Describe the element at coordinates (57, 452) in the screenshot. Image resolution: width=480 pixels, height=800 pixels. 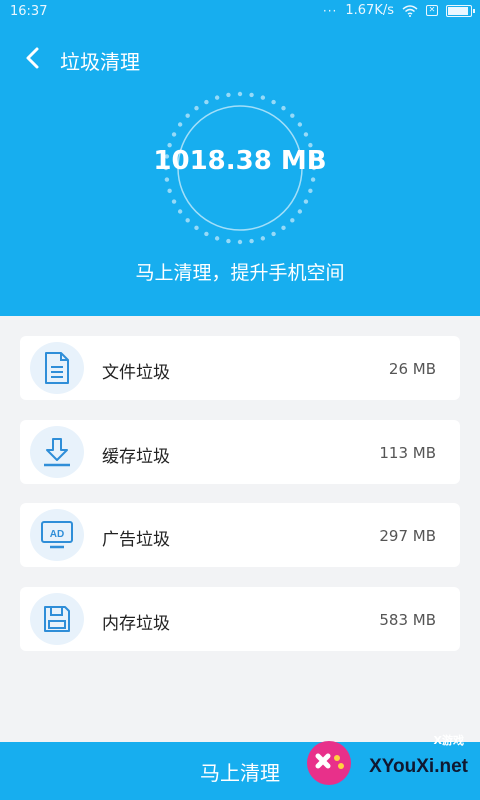
I see `download-icon` at that location.